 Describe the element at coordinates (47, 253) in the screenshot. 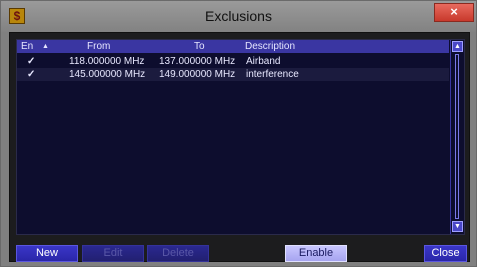

I see `new-button: New` at that location.